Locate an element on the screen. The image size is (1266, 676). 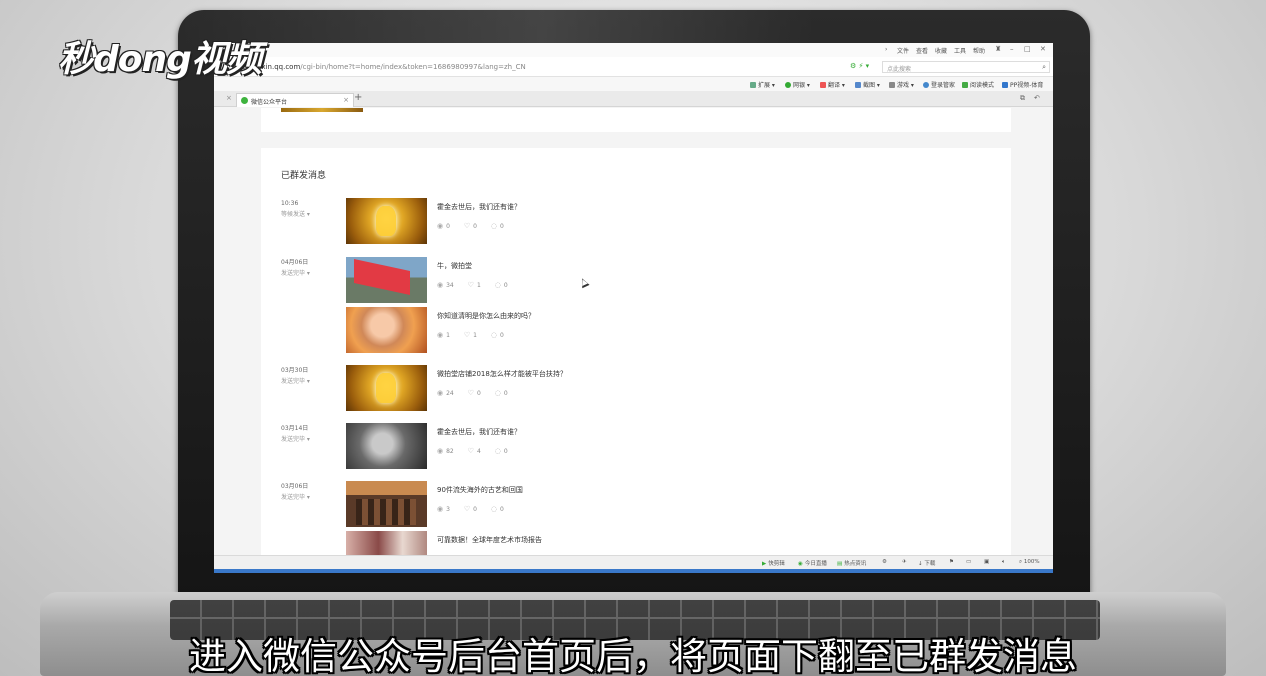
article-title: 90件流失海外的古艺和回国 is located at coordinates (480, 490).